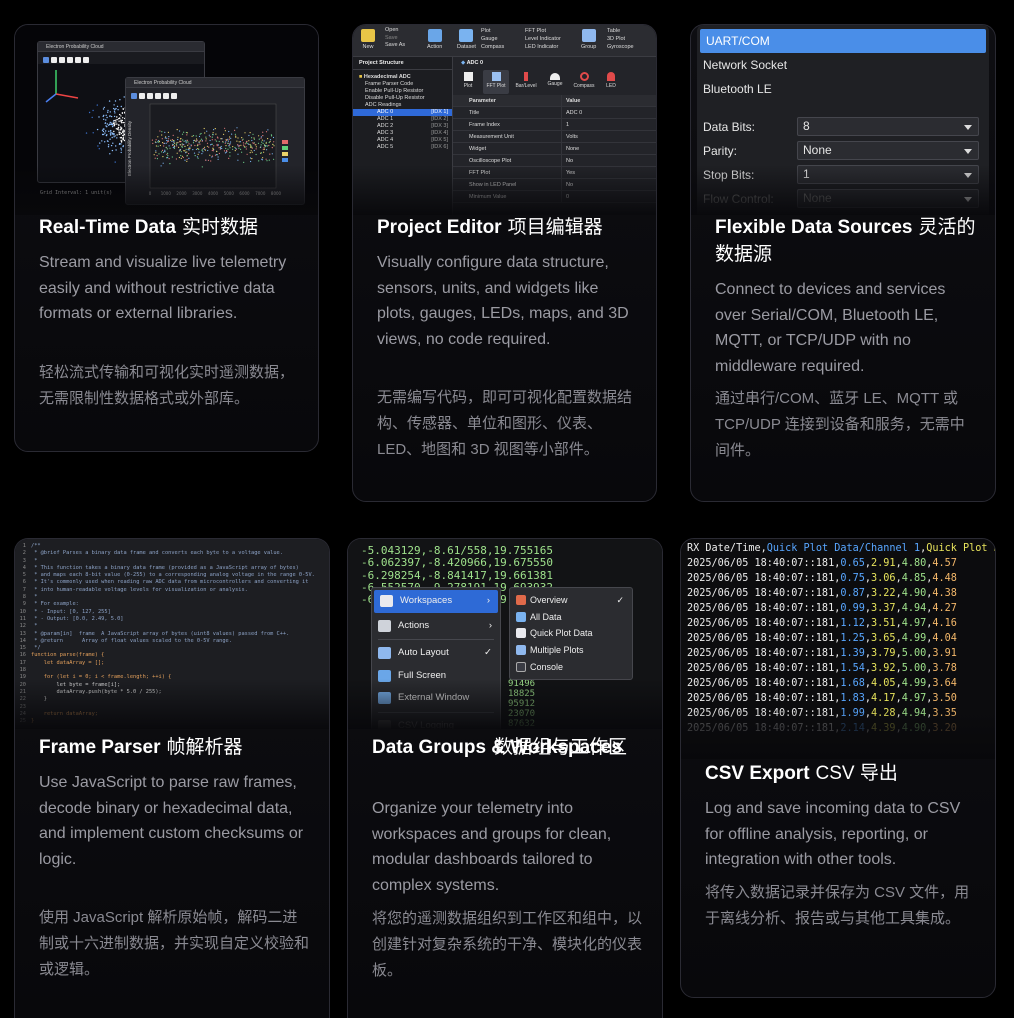 The height and width of the screenshot is (1018, 1014). I want to click on submenu-item-overview: Overview ✓, so click(571, 600).